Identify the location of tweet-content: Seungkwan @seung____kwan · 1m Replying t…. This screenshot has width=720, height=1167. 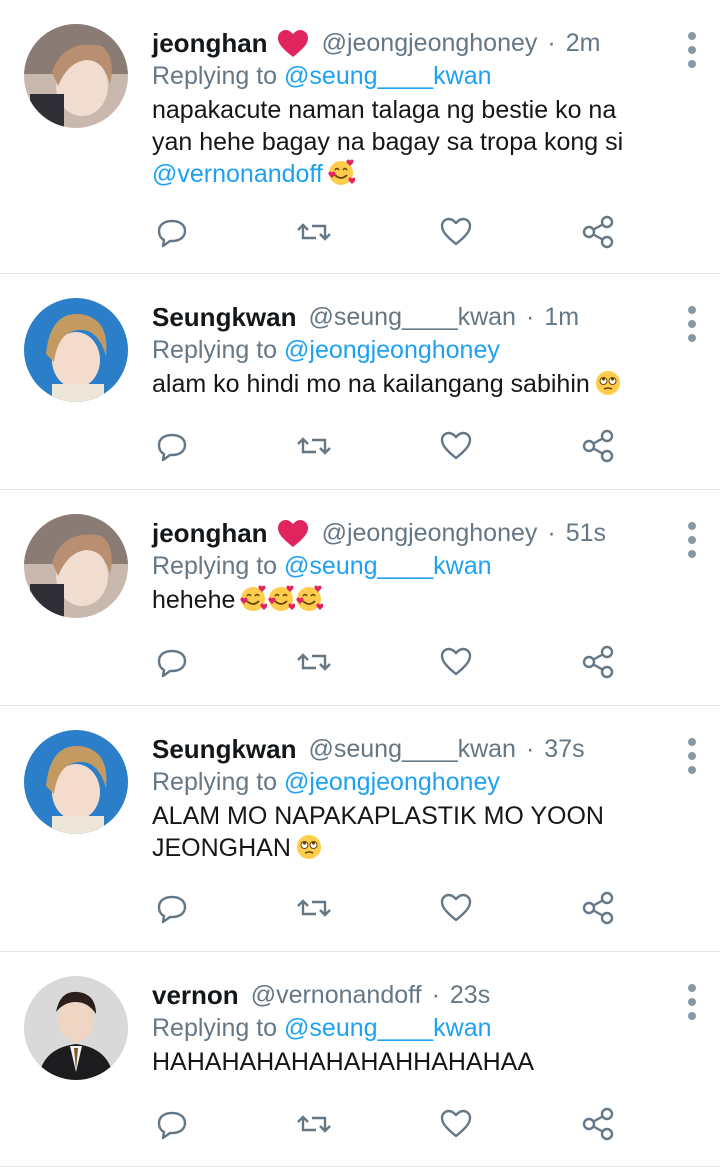
(406, 349).